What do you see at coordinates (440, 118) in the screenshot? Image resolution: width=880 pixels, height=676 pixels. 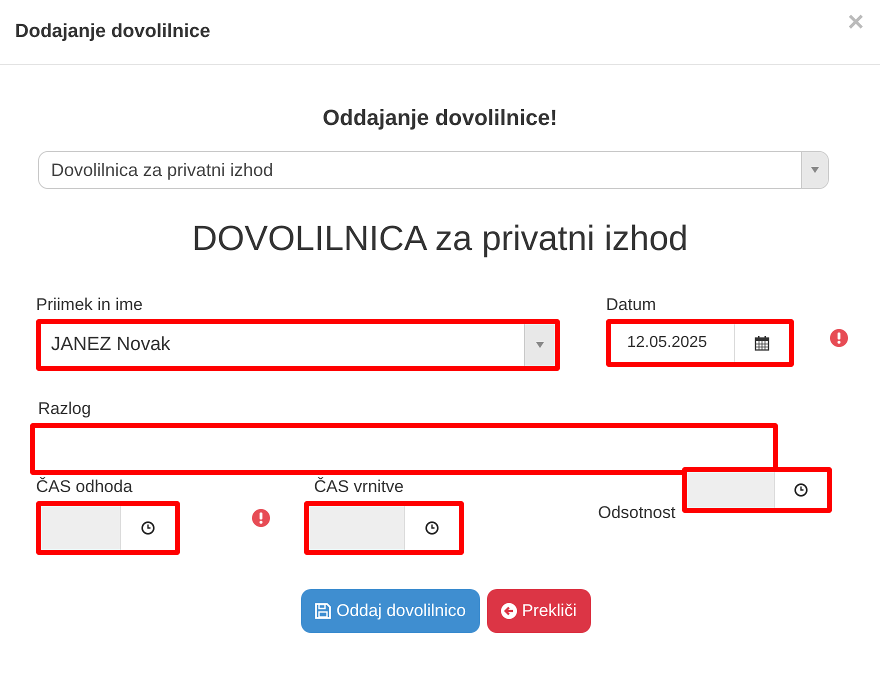 I see `form-heading: Oddajanje dovolilnice!` at bounding box center [440, 118].